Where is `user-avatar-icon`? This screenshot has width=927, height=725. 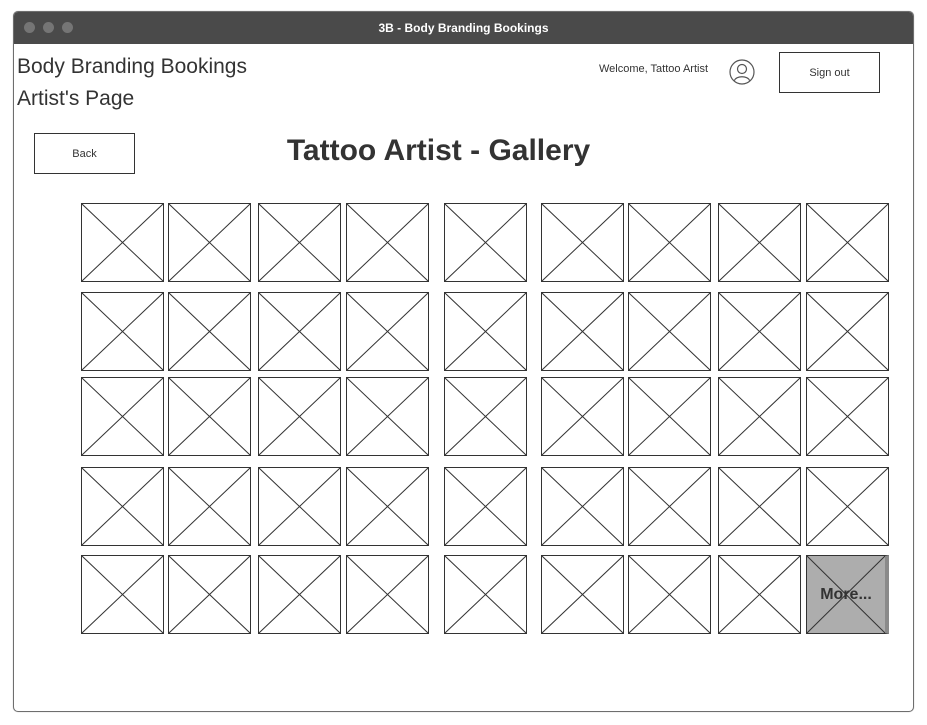 user-avatar-icon is located at coordinates (742, 74).